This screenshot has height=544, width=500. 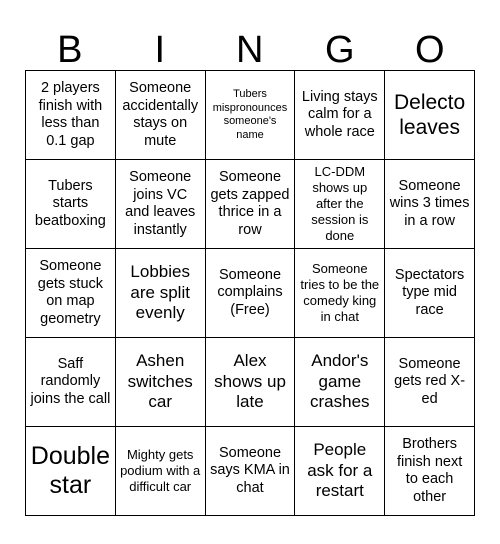 What do you see at coordinates (340, 50) in the screenshot?
I see `bingo-header-letter-g: G` at bounding box center [340, 50].